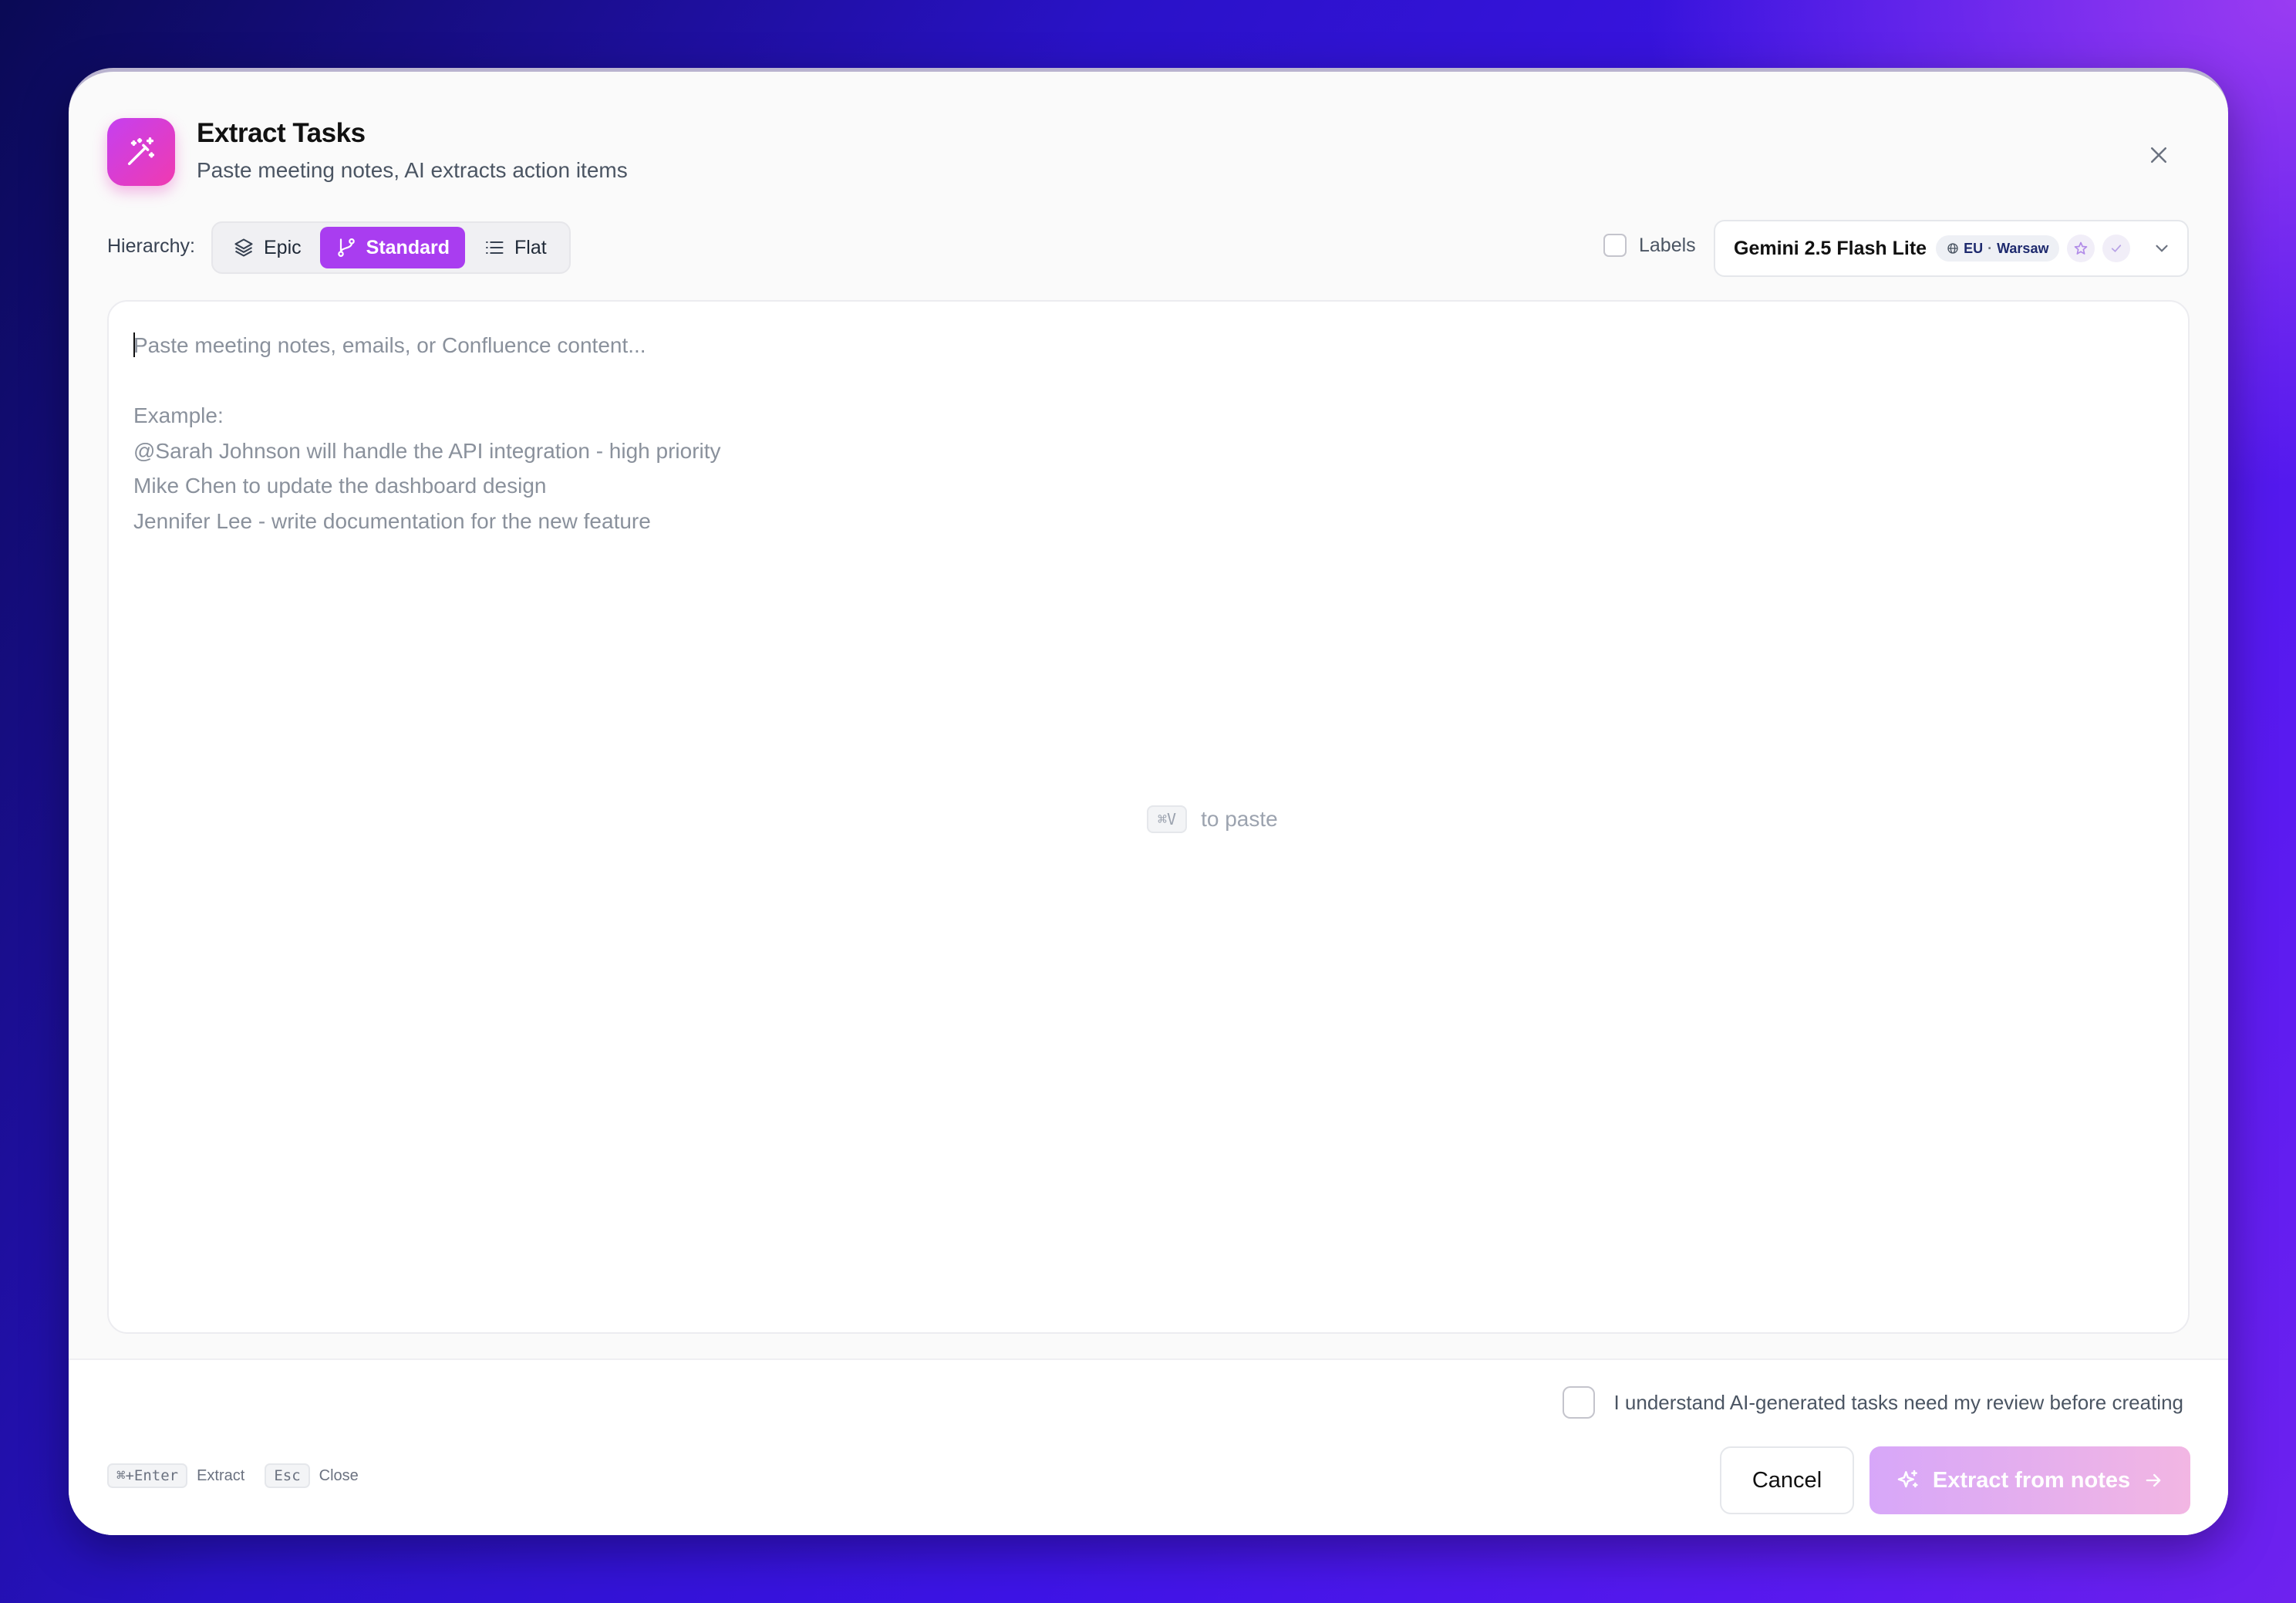  What do you see at coordinates (283, 247) in the screenshot?
I see `hierarchy-option-label: Epic` at bounding box center [283, 247].